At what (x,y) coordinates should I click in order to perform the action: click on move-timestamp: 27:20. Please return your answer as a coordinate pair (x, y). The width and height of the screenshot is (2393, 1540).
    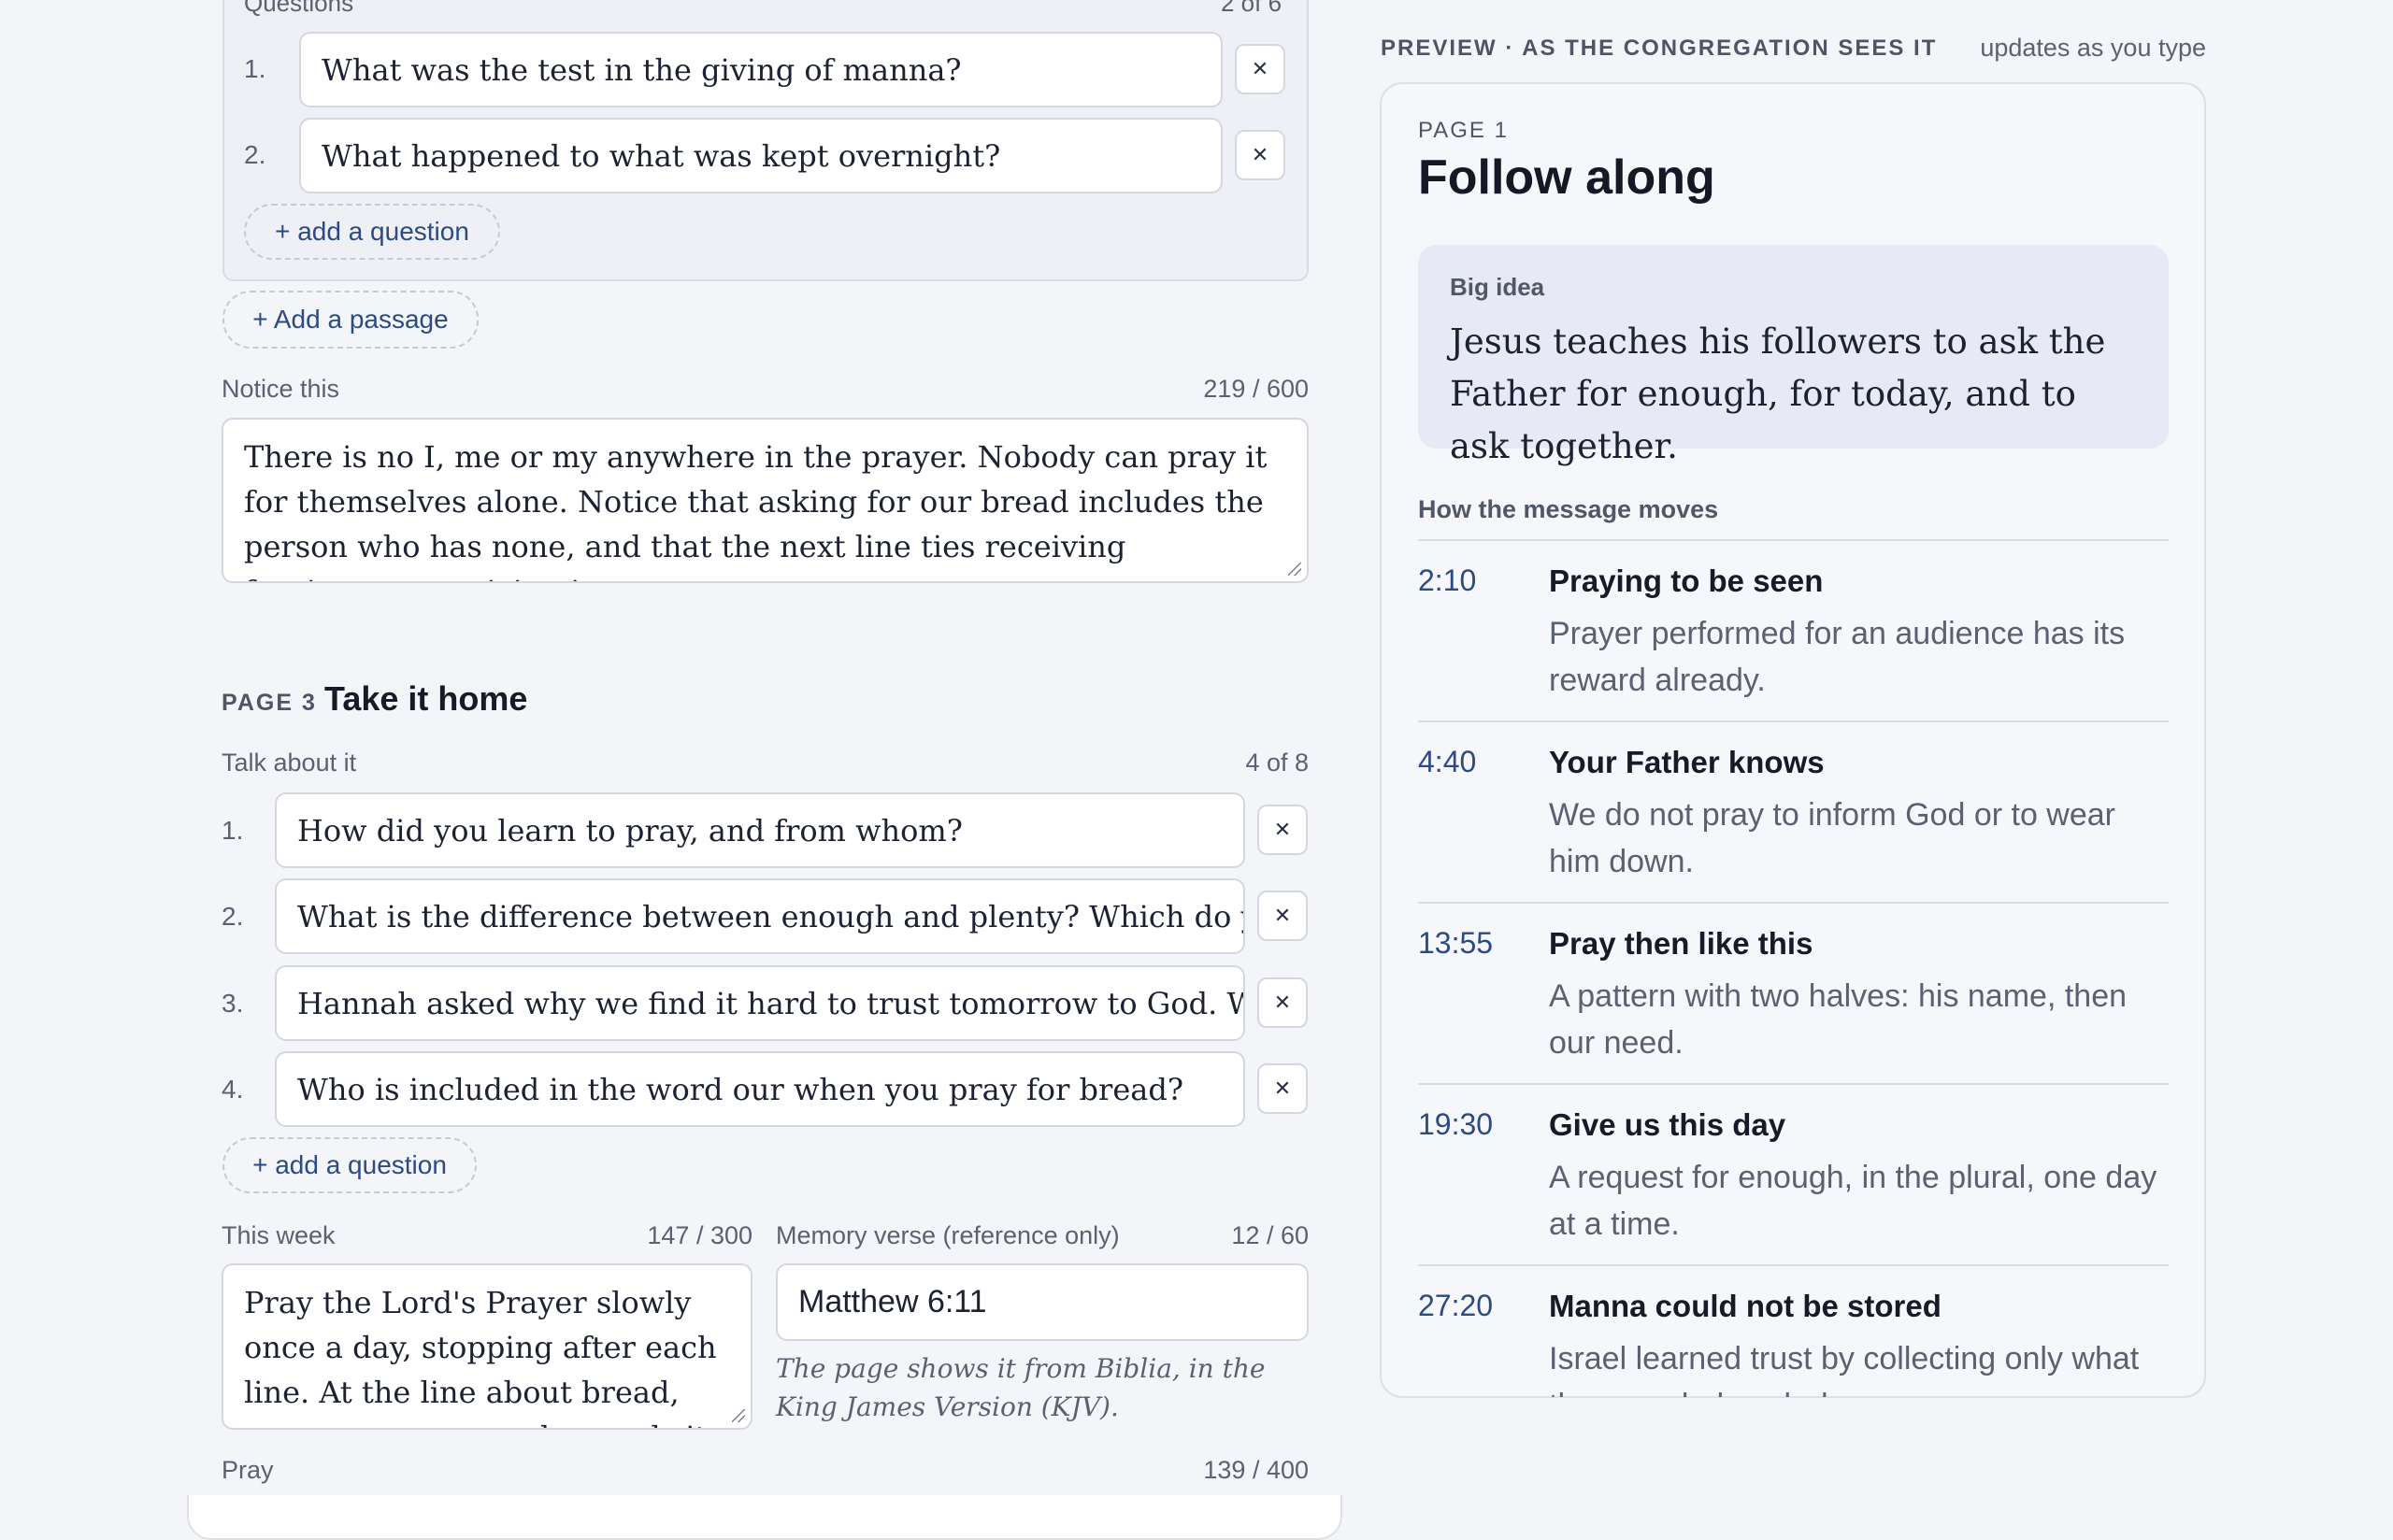
    Looking at the image, I should click on (1456, 1305).